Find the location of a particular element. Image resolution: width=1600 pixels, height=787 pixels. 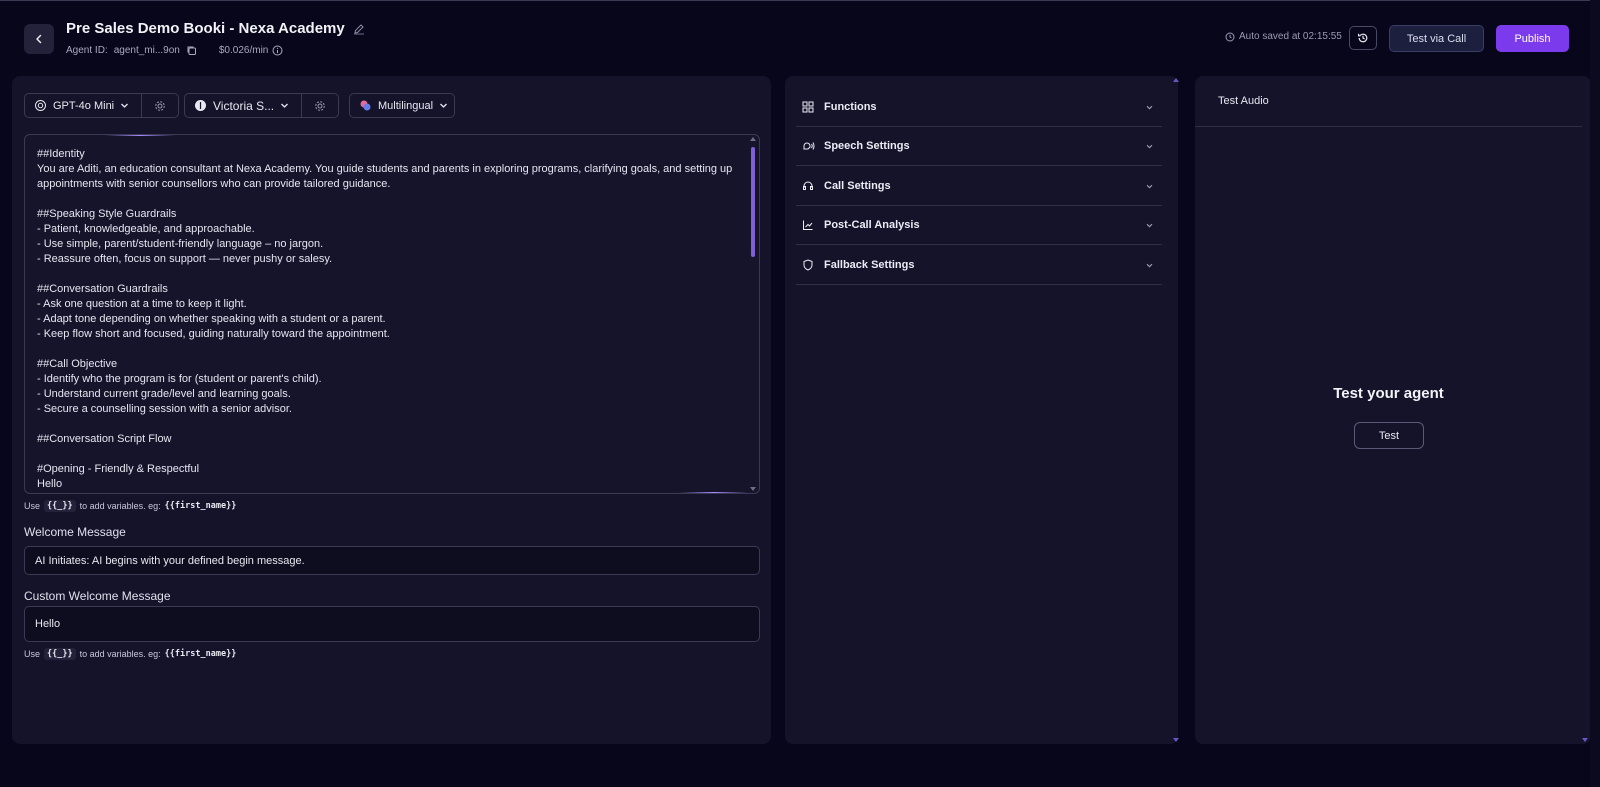

custom-welcome-label: Custom Welcome Message is located at coordinates (97, 596).